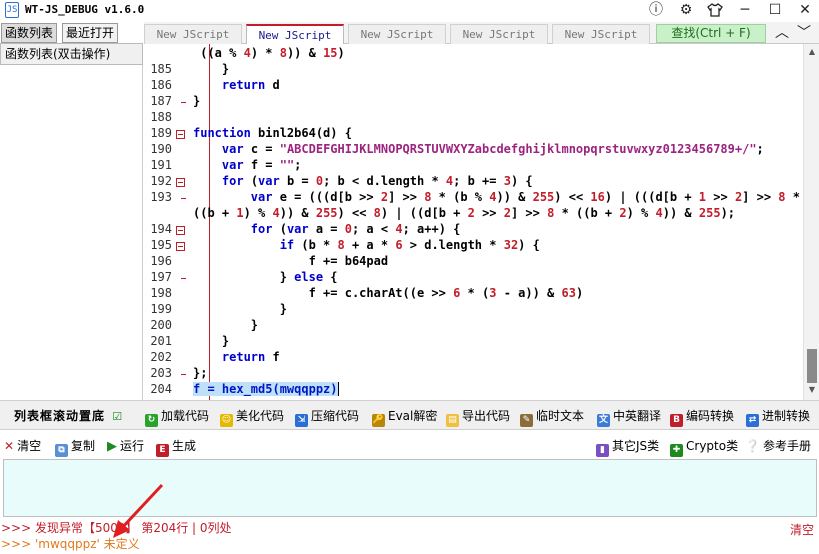  What do you see at coordinates (812, 366) in the screenshot?
I see `scrollbar-thumb` at bounding box center [812, 366].